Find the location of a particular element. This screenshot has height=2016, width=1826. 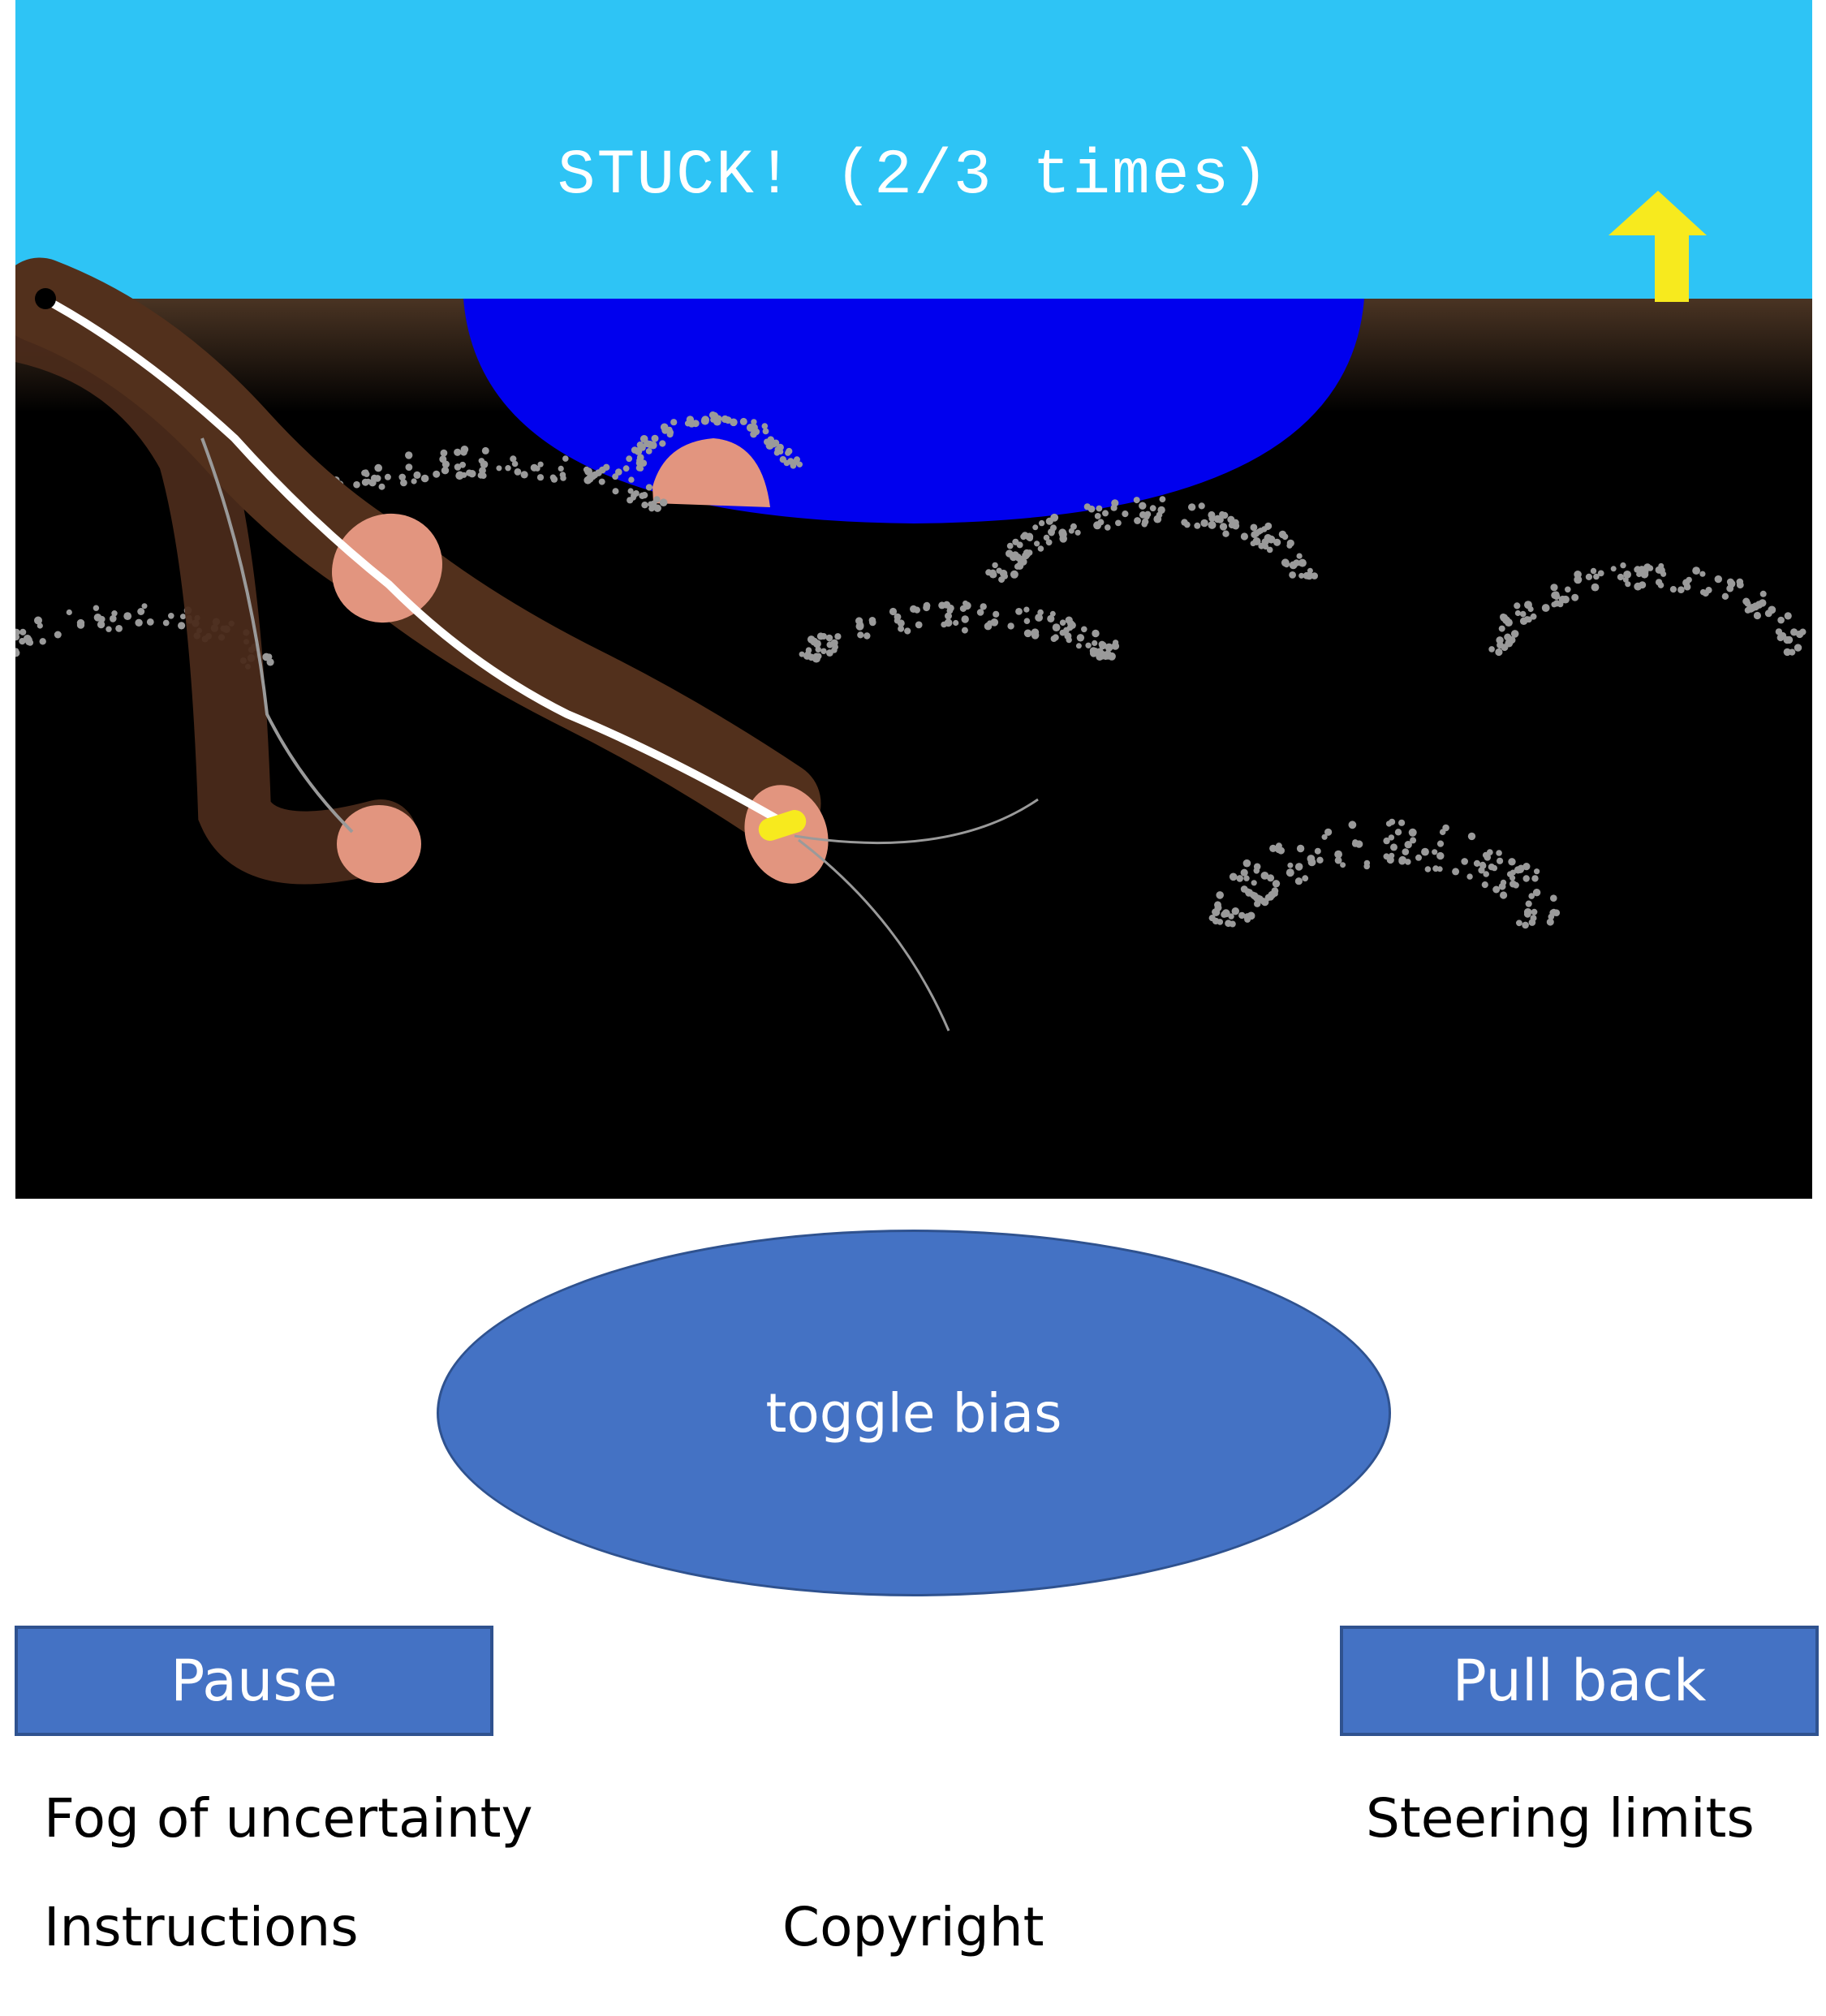

pause-button: Pause is located at coordinates (254, 1681).